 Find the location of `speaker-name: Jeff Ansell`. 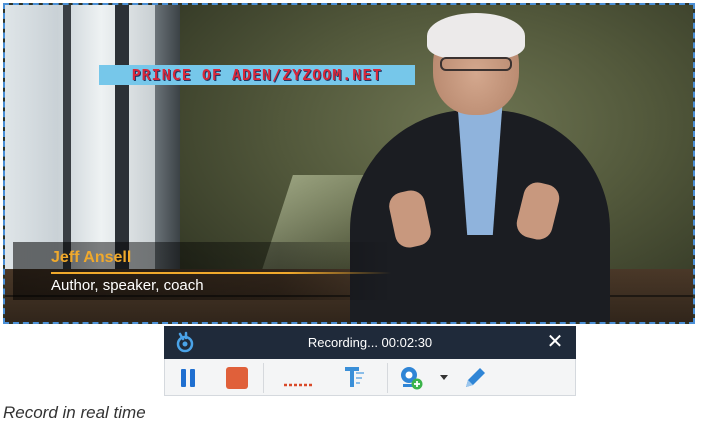

speaker-name: Jeff Ansell is located at coordinates (91, 257).